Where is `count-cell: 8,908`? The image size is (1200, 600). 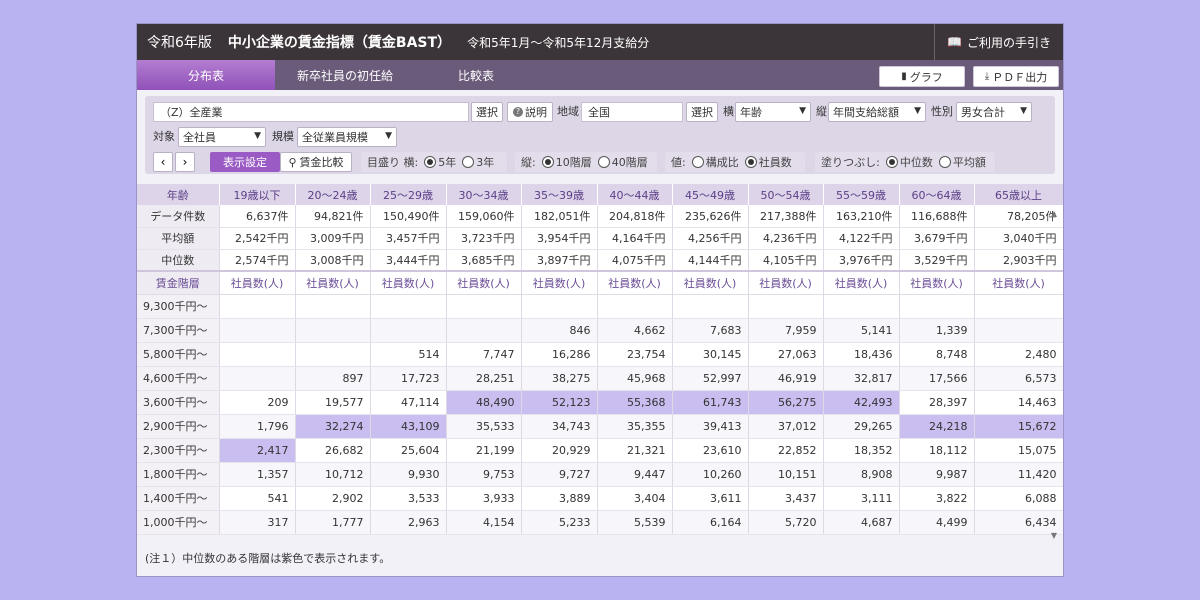
count-cell: 8,908 is located at coordinates (861, 474).